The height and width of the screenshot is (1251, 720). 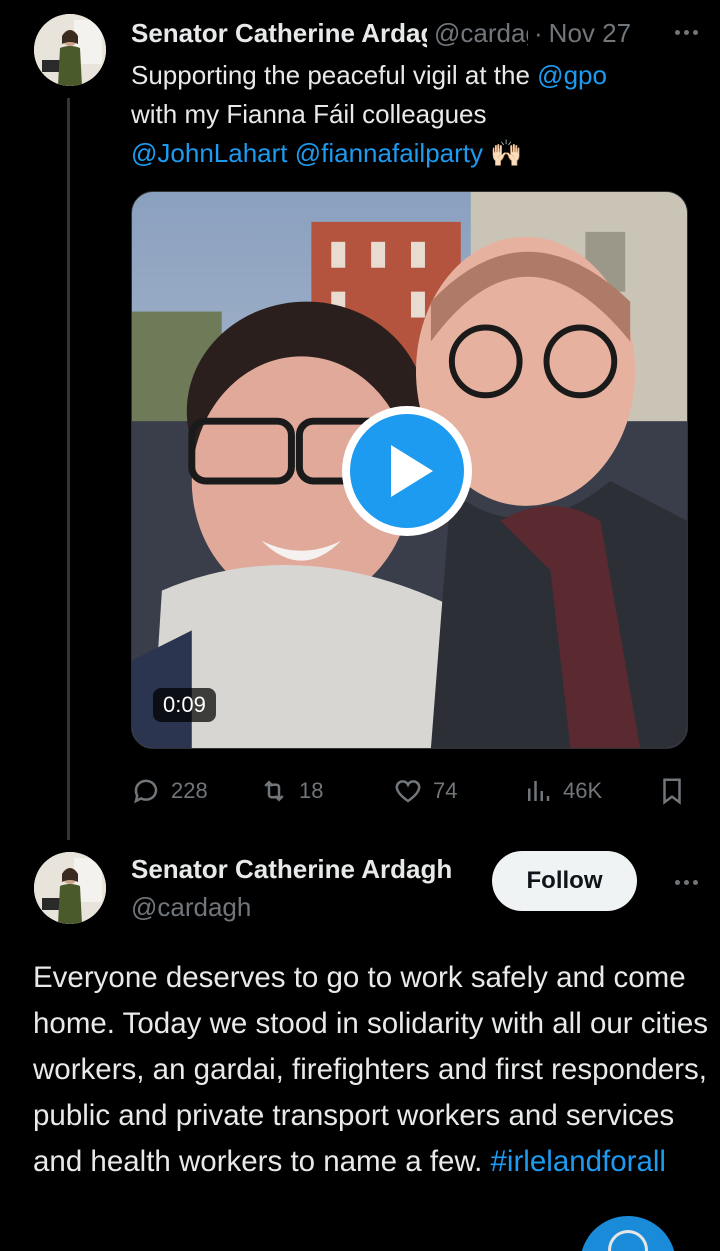 What do you see at coordinates (408, 791) in the screenshot?
I see `heart-icon` at bounding box center [408, 791].